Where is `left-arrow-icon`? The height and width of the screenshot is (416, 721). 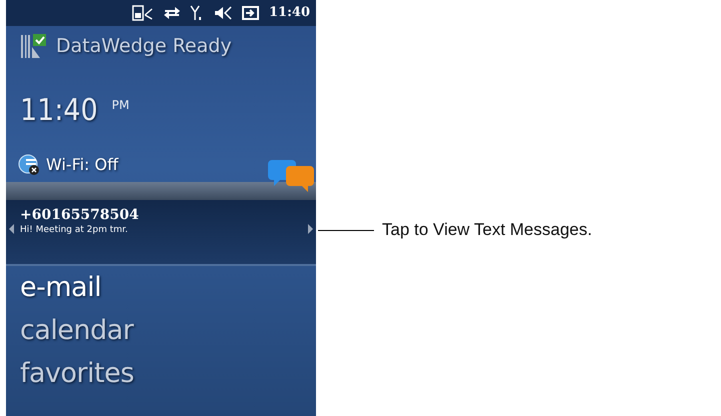 left-arrow-icon is located at coordinates (11, 229).